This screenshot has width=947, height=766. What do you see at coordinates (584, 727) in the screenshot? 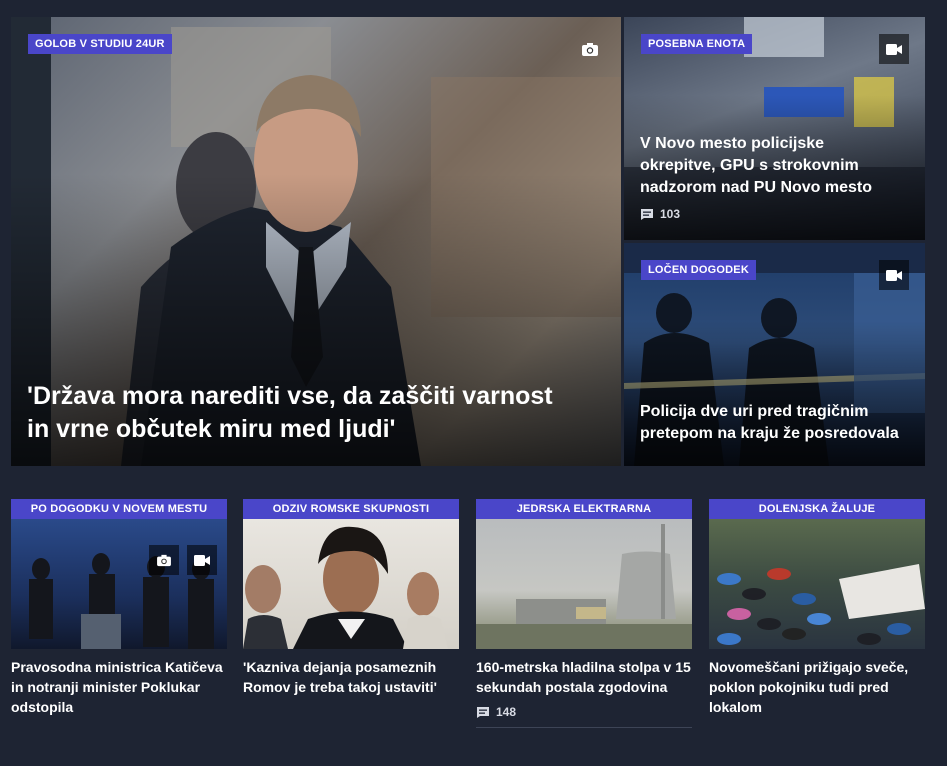
I see `card-divider` at bounding box center [584, 727].